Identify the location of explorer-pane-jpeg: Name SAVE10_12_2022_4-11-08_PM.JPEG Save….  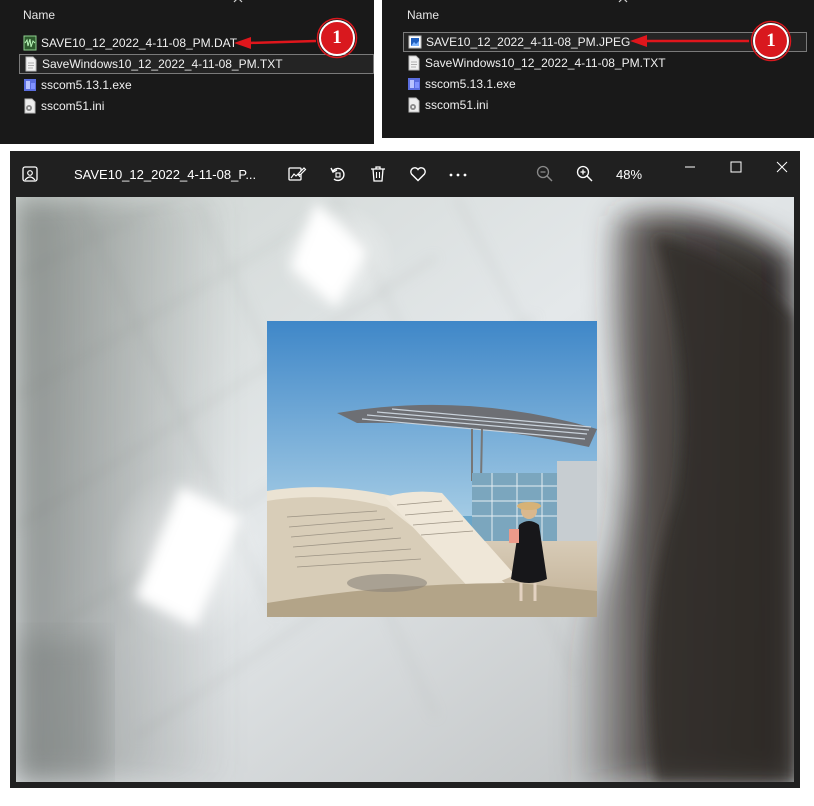
(598, 69).